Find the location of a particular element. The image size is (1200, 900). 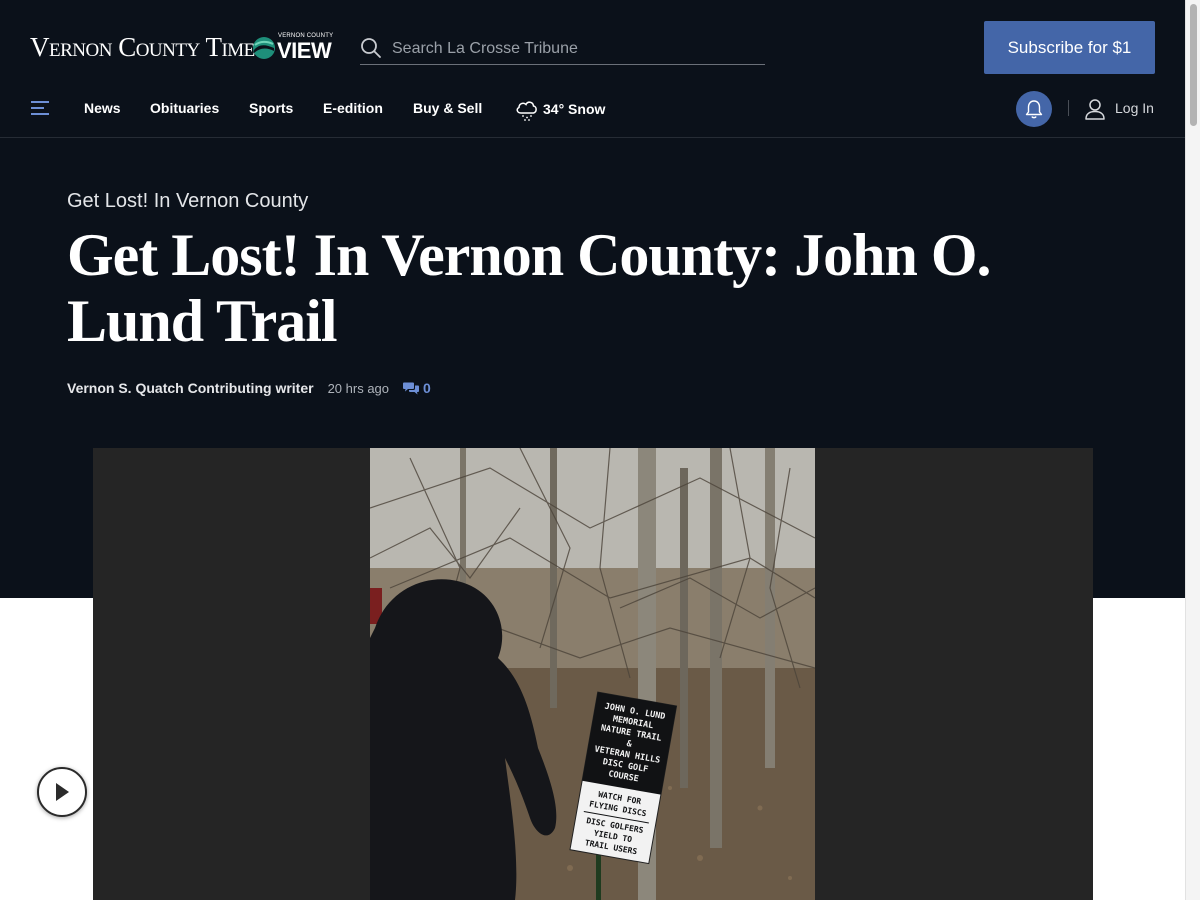

scrollbar-thumb is located at coordinates (1193, 65).